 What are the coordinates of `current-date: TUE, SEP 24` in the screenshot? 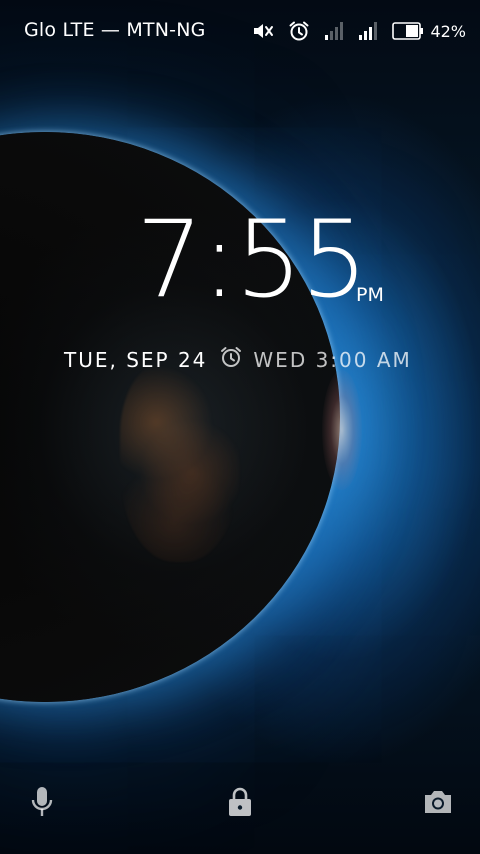 It's located at (136, 359).